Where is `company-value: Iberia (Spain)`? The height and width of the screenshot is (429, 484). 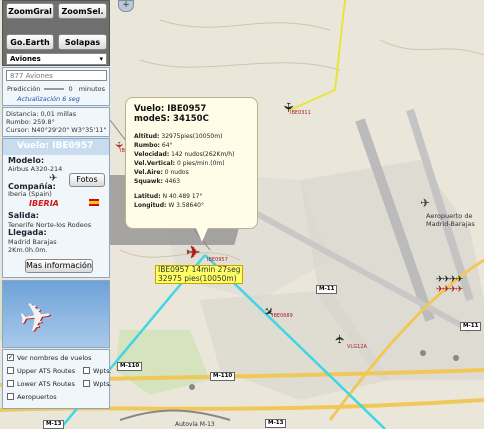 company-value: Iberia (Spain) is located at coordinates (30, 194).